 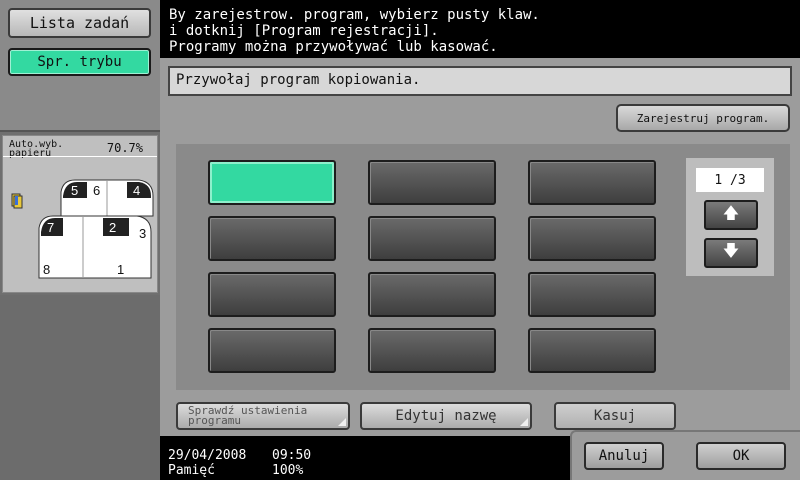 I want to click on check-mode-button: Spr. trybu, so click(x=79, y=62).